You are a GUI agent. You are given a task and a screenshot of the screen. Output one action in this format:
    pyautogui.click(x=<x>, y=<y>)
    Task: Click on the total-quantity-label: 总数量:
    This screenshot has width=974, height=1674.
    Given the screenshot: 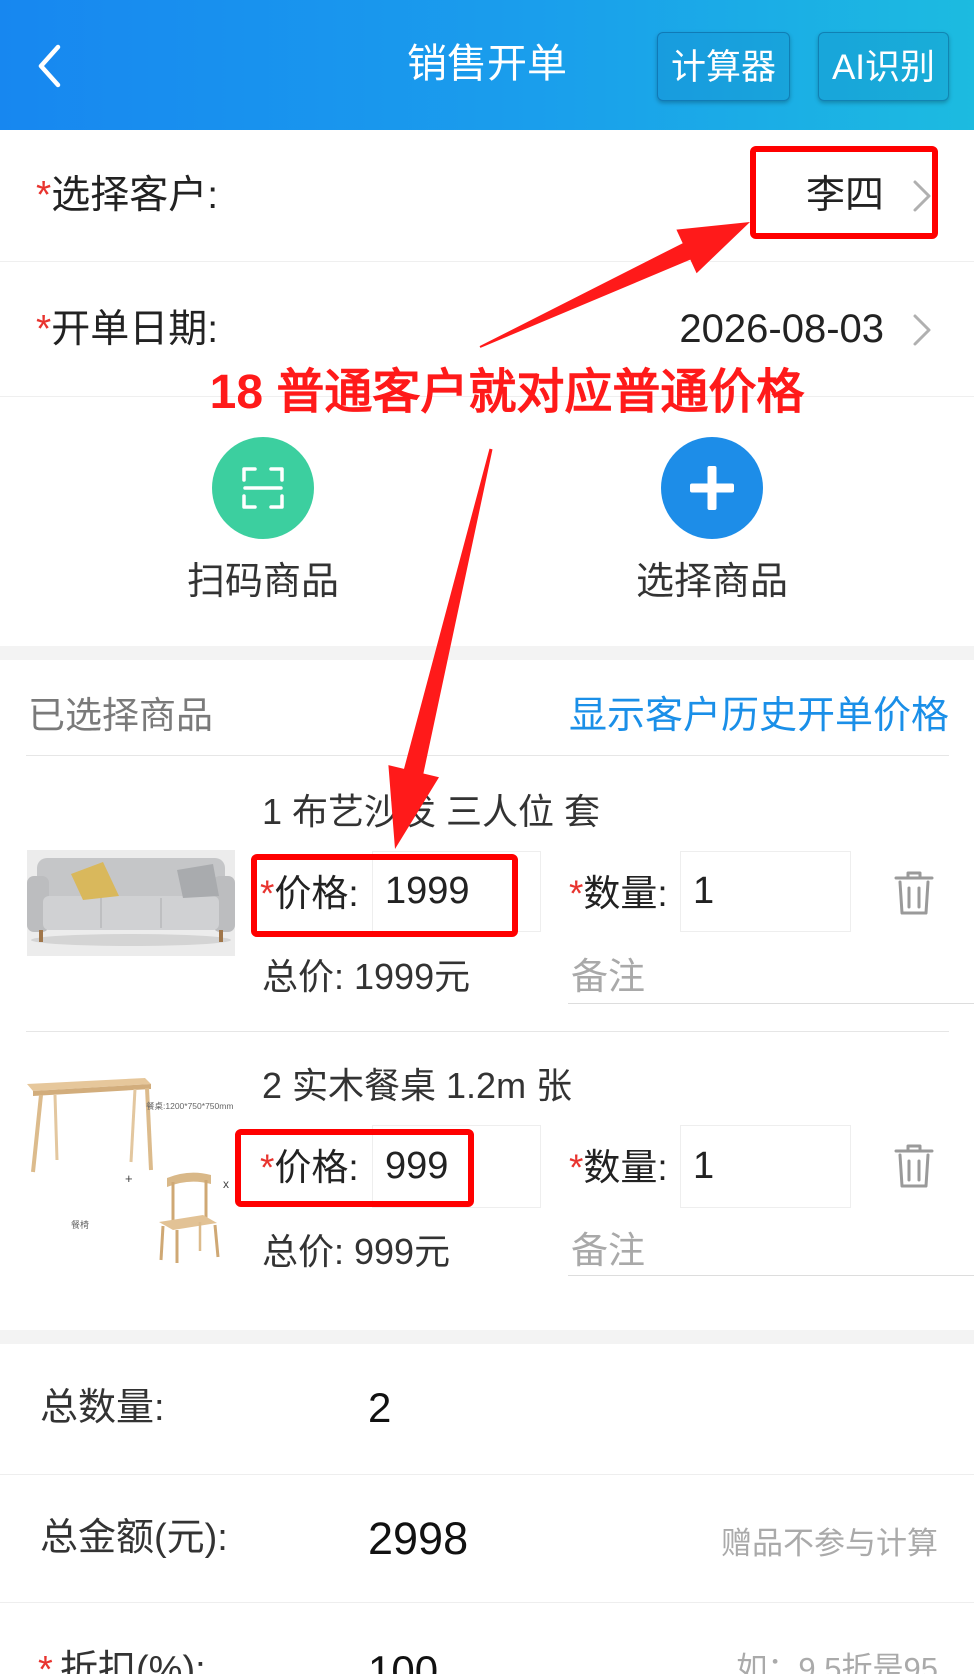 What is the action you would take?
    pyautogui.click(x=102, y=1408)
    